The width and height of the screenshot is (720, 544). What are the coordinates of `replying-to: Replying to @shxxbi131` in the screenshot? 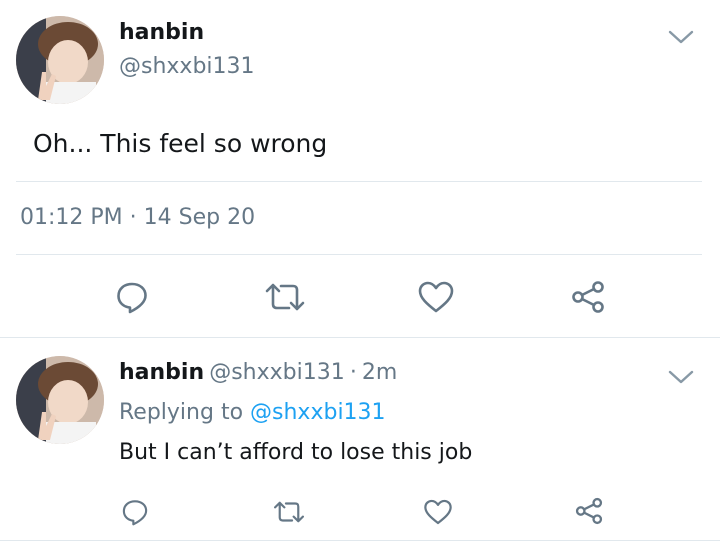 It's located at (252, 412).